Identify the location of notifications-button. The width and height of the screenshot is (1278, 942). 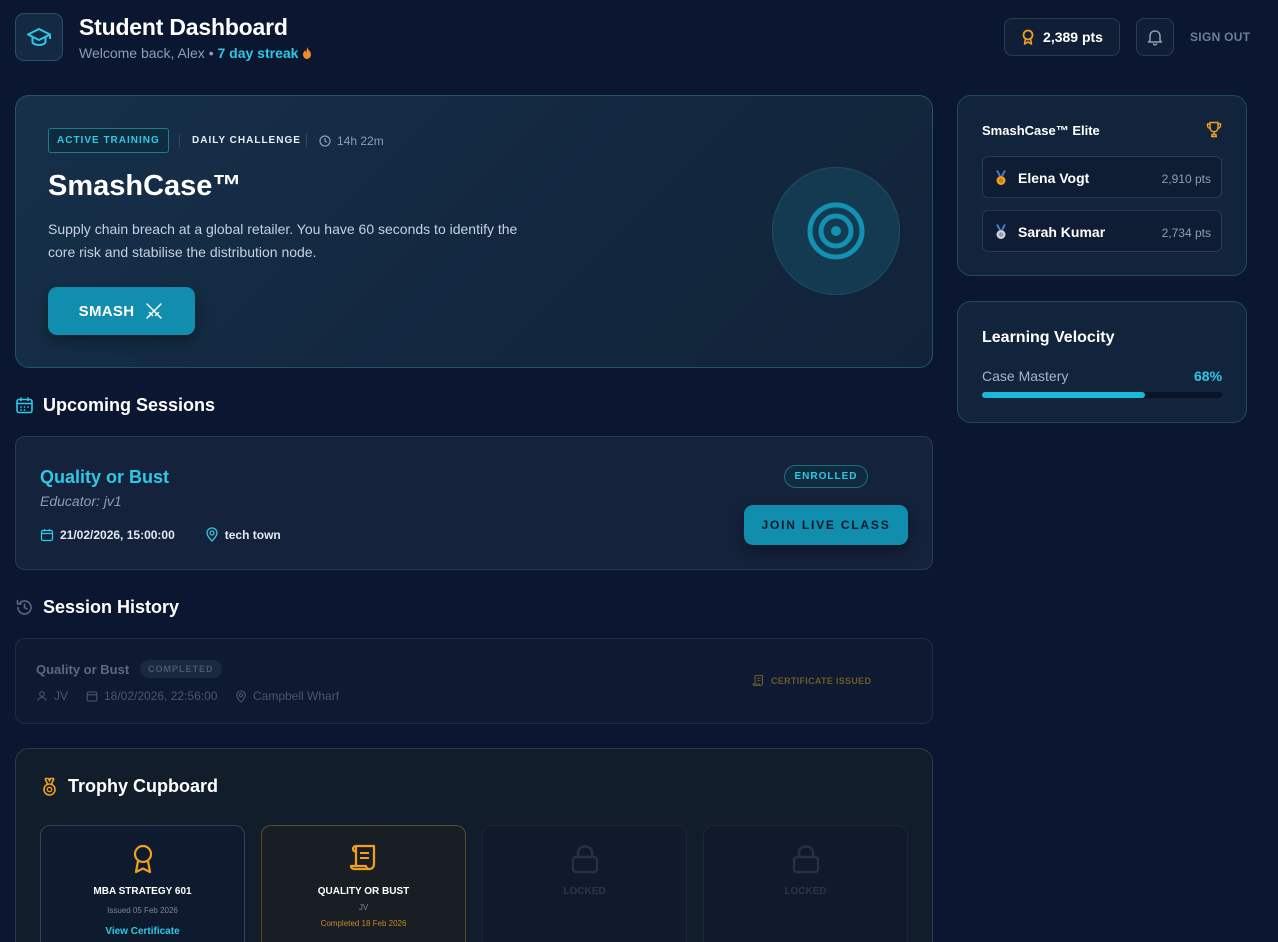
(1155, 37).